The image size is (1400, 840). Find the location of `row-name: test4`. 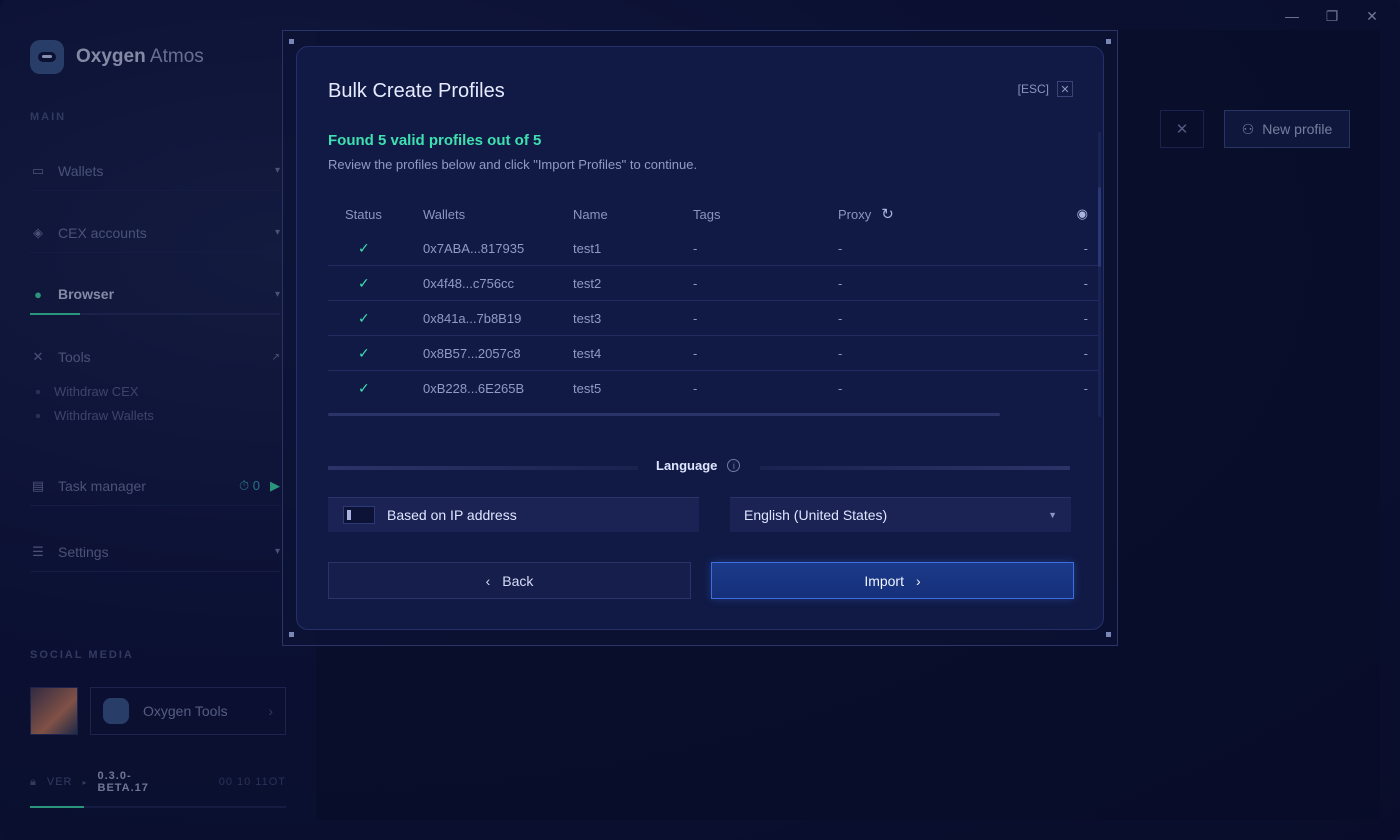

row-name: test4 is located at coordinates (587, 353).